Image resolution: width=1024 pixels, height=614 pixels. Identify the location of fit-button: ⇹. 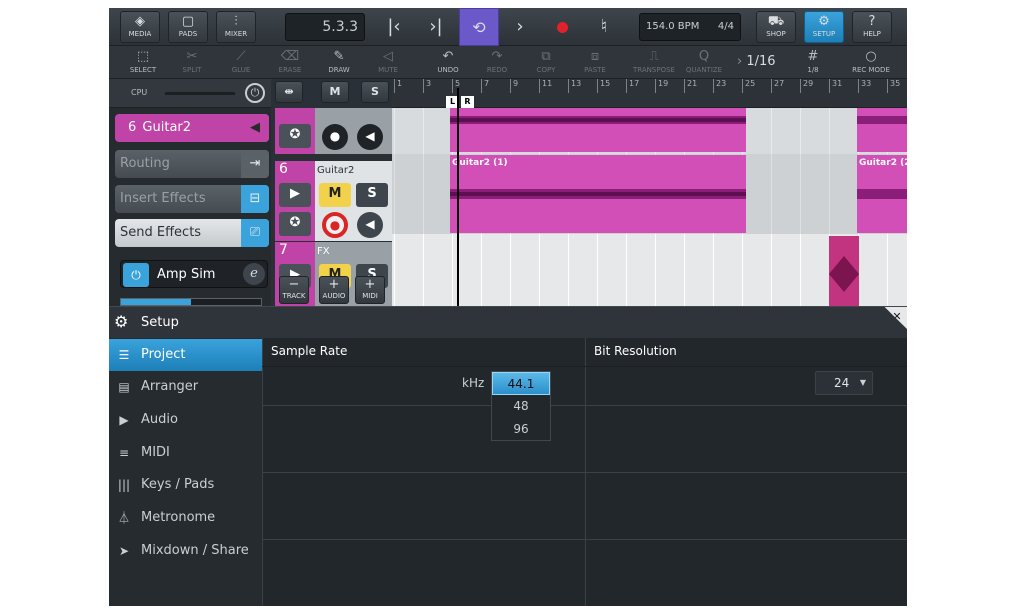
(289, 92).